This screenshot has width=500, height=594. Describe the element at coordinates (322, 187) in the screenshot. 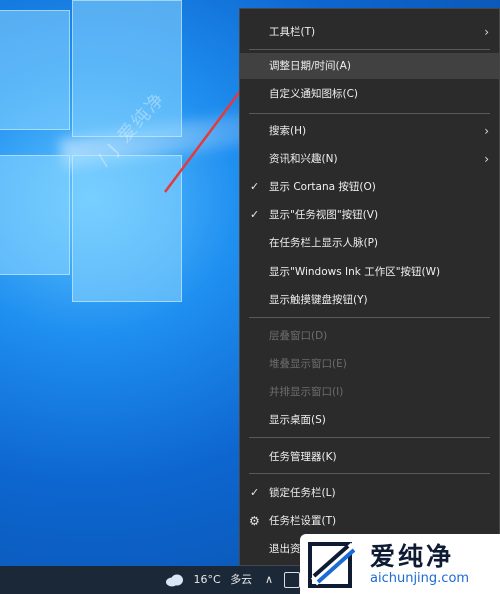

I see `menu-item-label: 显示 Cortana 按钮(O)` at that location.